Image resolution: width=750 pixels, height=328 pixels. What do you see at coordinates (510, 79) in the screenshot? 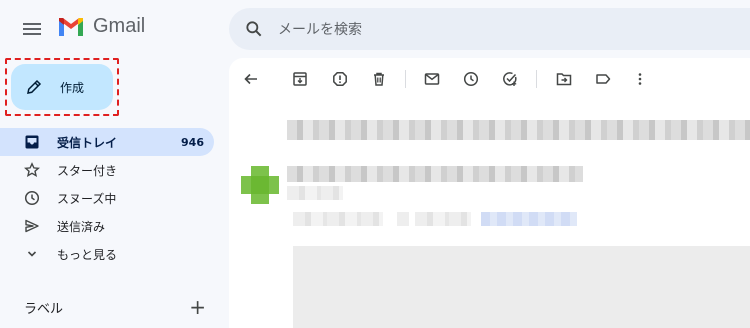
I see `add-task-icon` at bounding box center [510, 79].